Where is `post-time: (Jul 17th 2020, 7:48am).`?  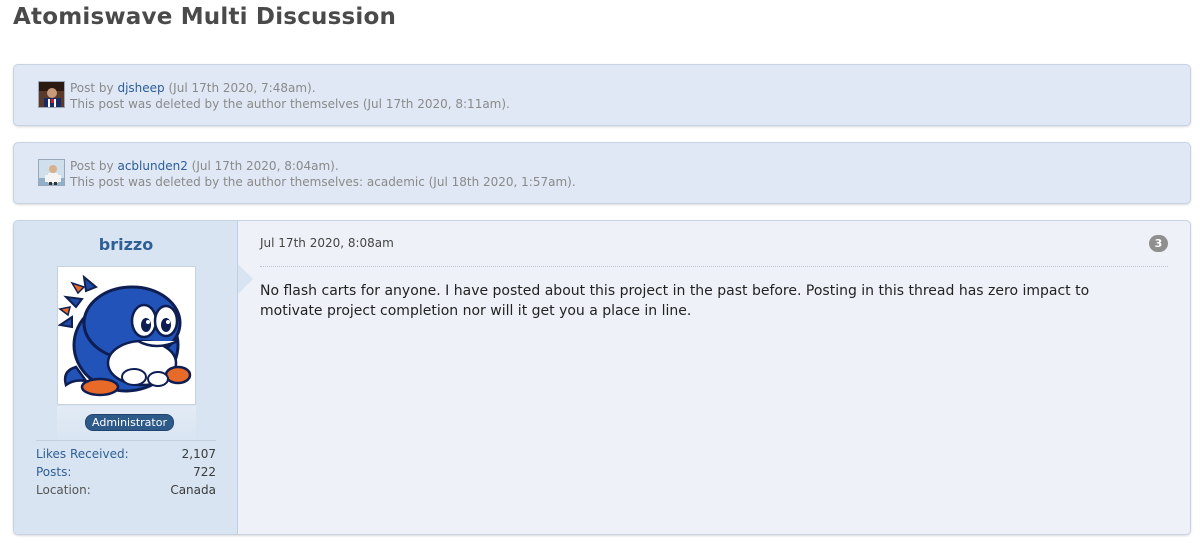
post-time: (Jul 17th 2020, 7:48am). is located at coordinates (242, 88).